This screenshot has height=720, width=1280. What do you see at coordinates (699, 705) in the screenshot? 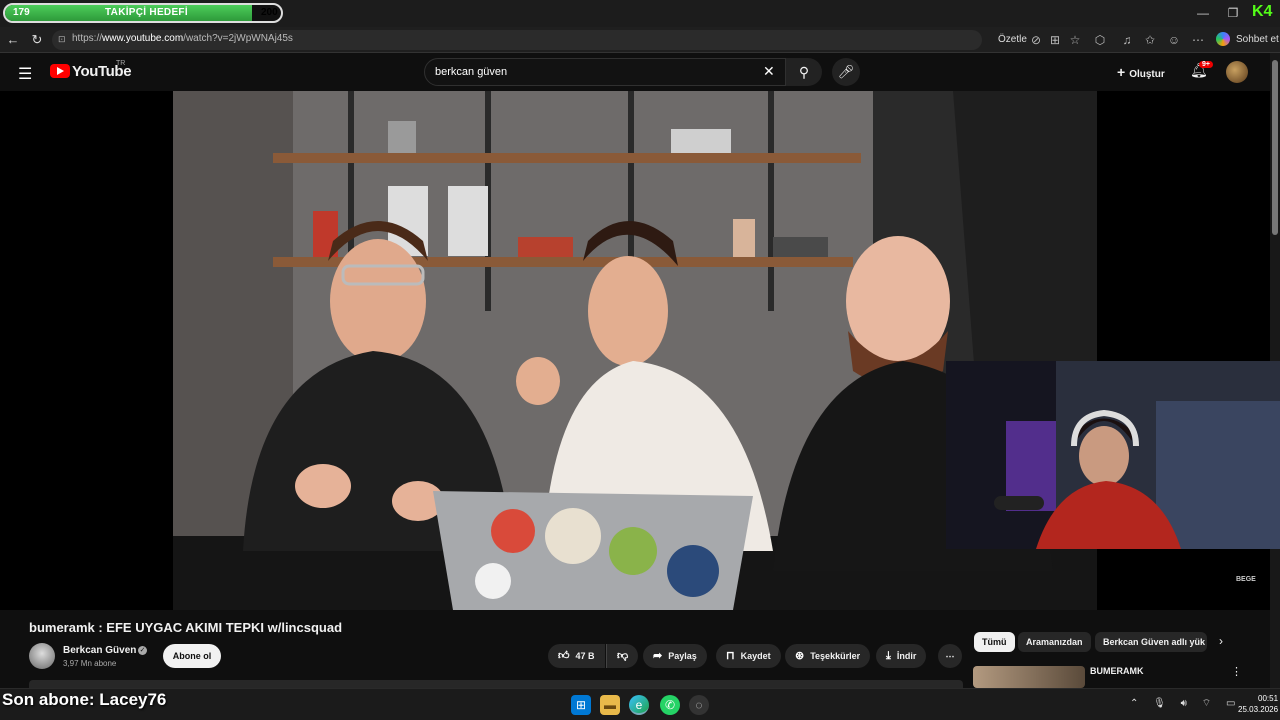
I see `app-icon: ◌` at bounding box center [699, 705].